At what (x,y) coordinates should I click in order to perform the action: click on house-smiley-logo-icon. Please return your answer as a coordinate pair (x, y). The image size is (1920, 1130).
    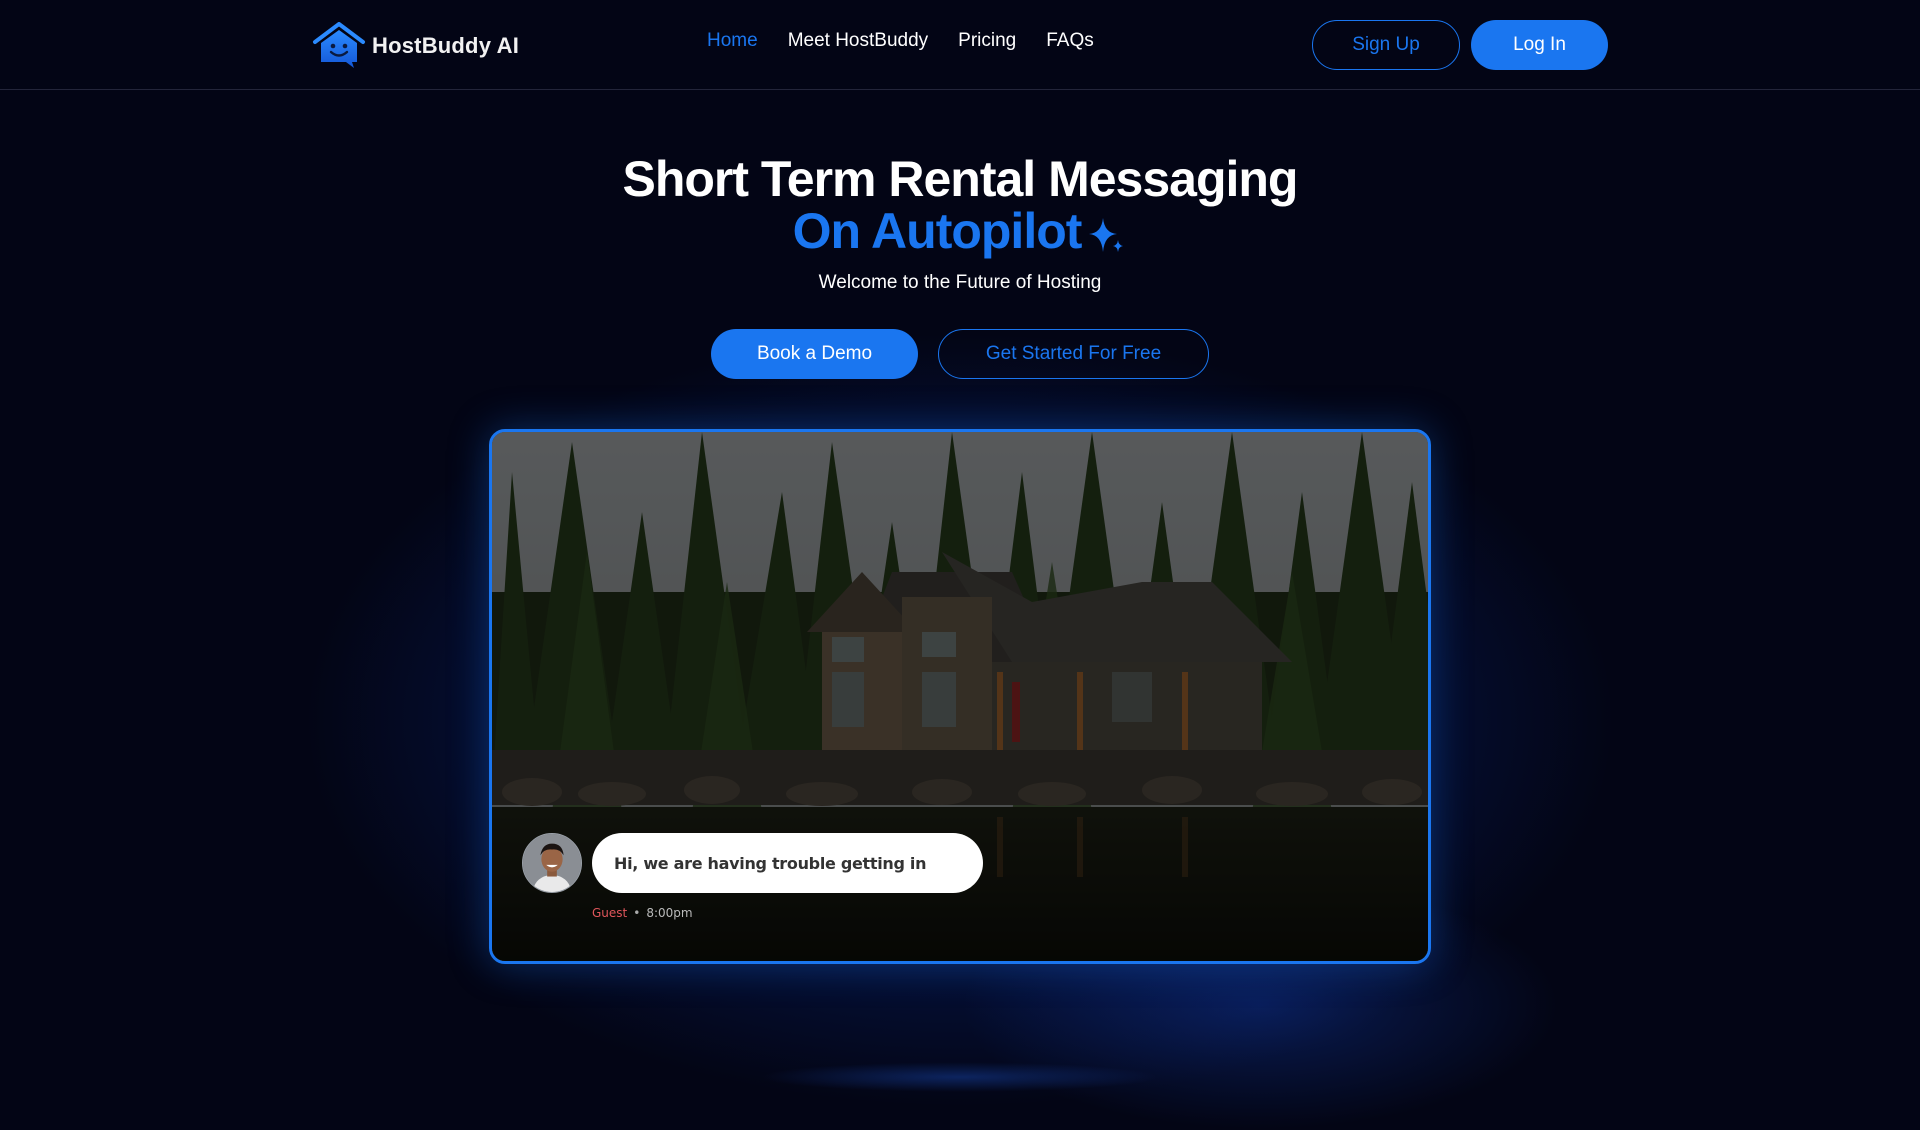
    Looking at the image, I should click on (339, 45).